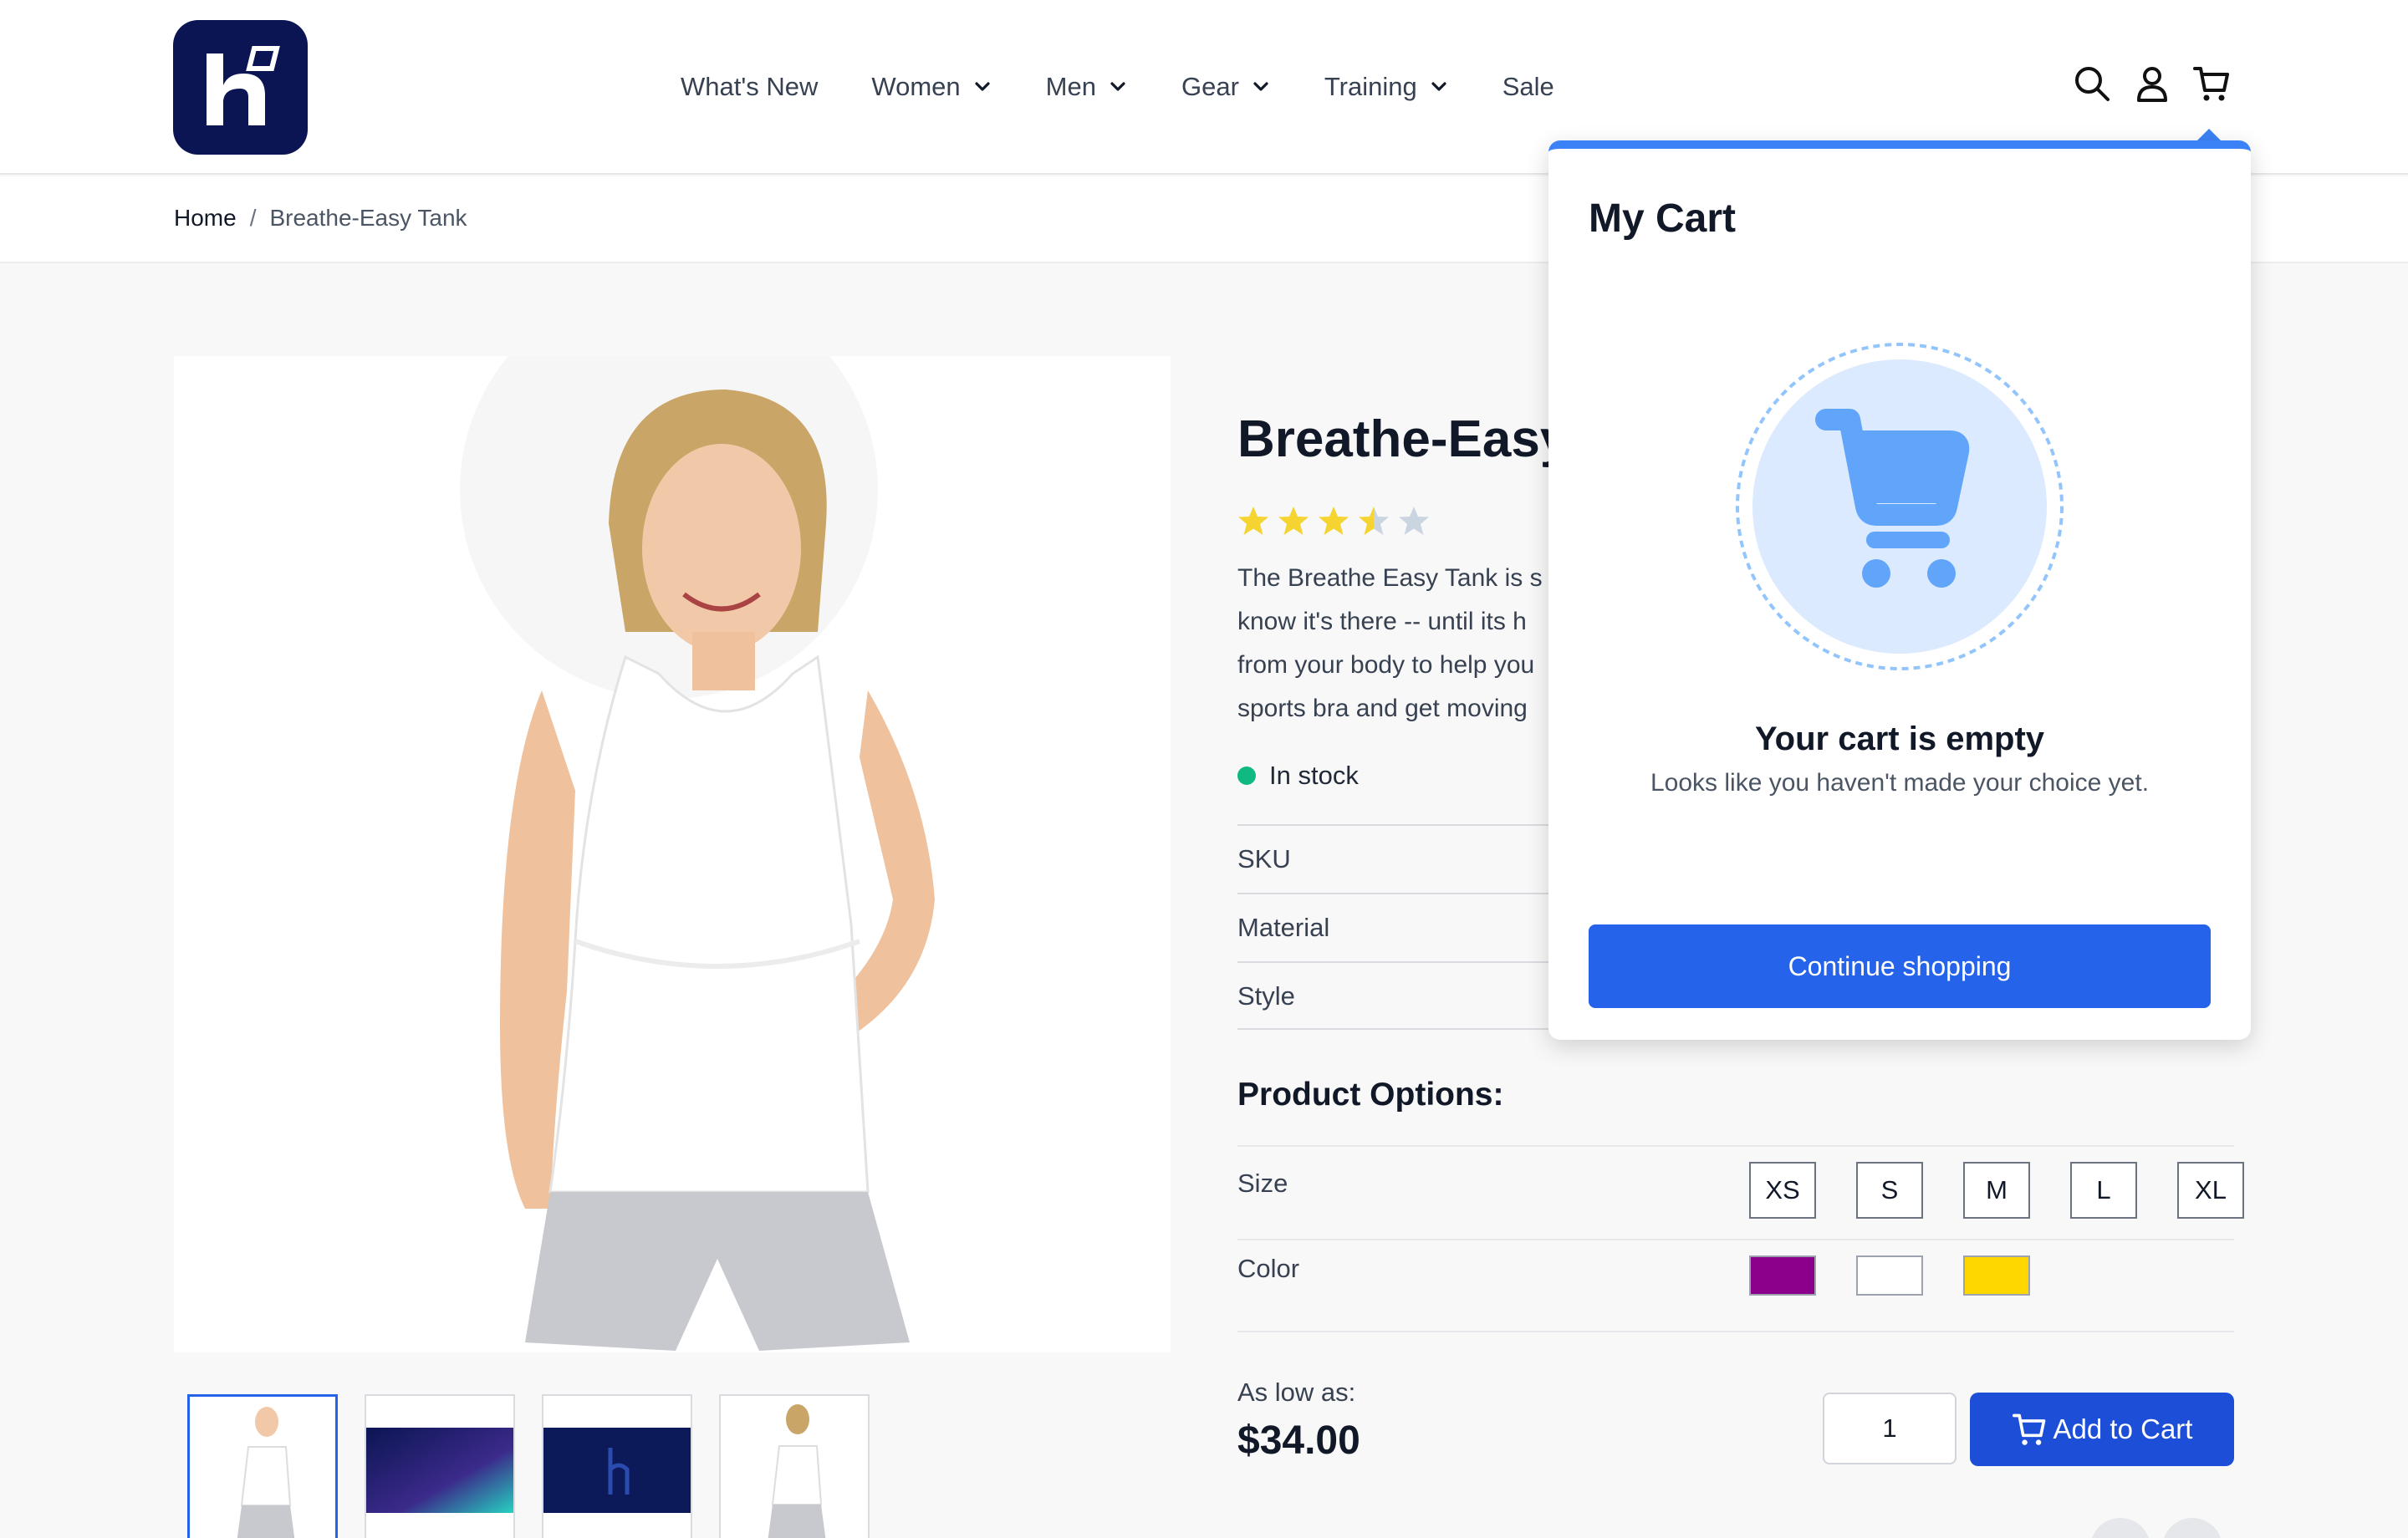 The width and height of the screenshot is (2408, 1538). I want to click on user-icon, so click(2152, 84).